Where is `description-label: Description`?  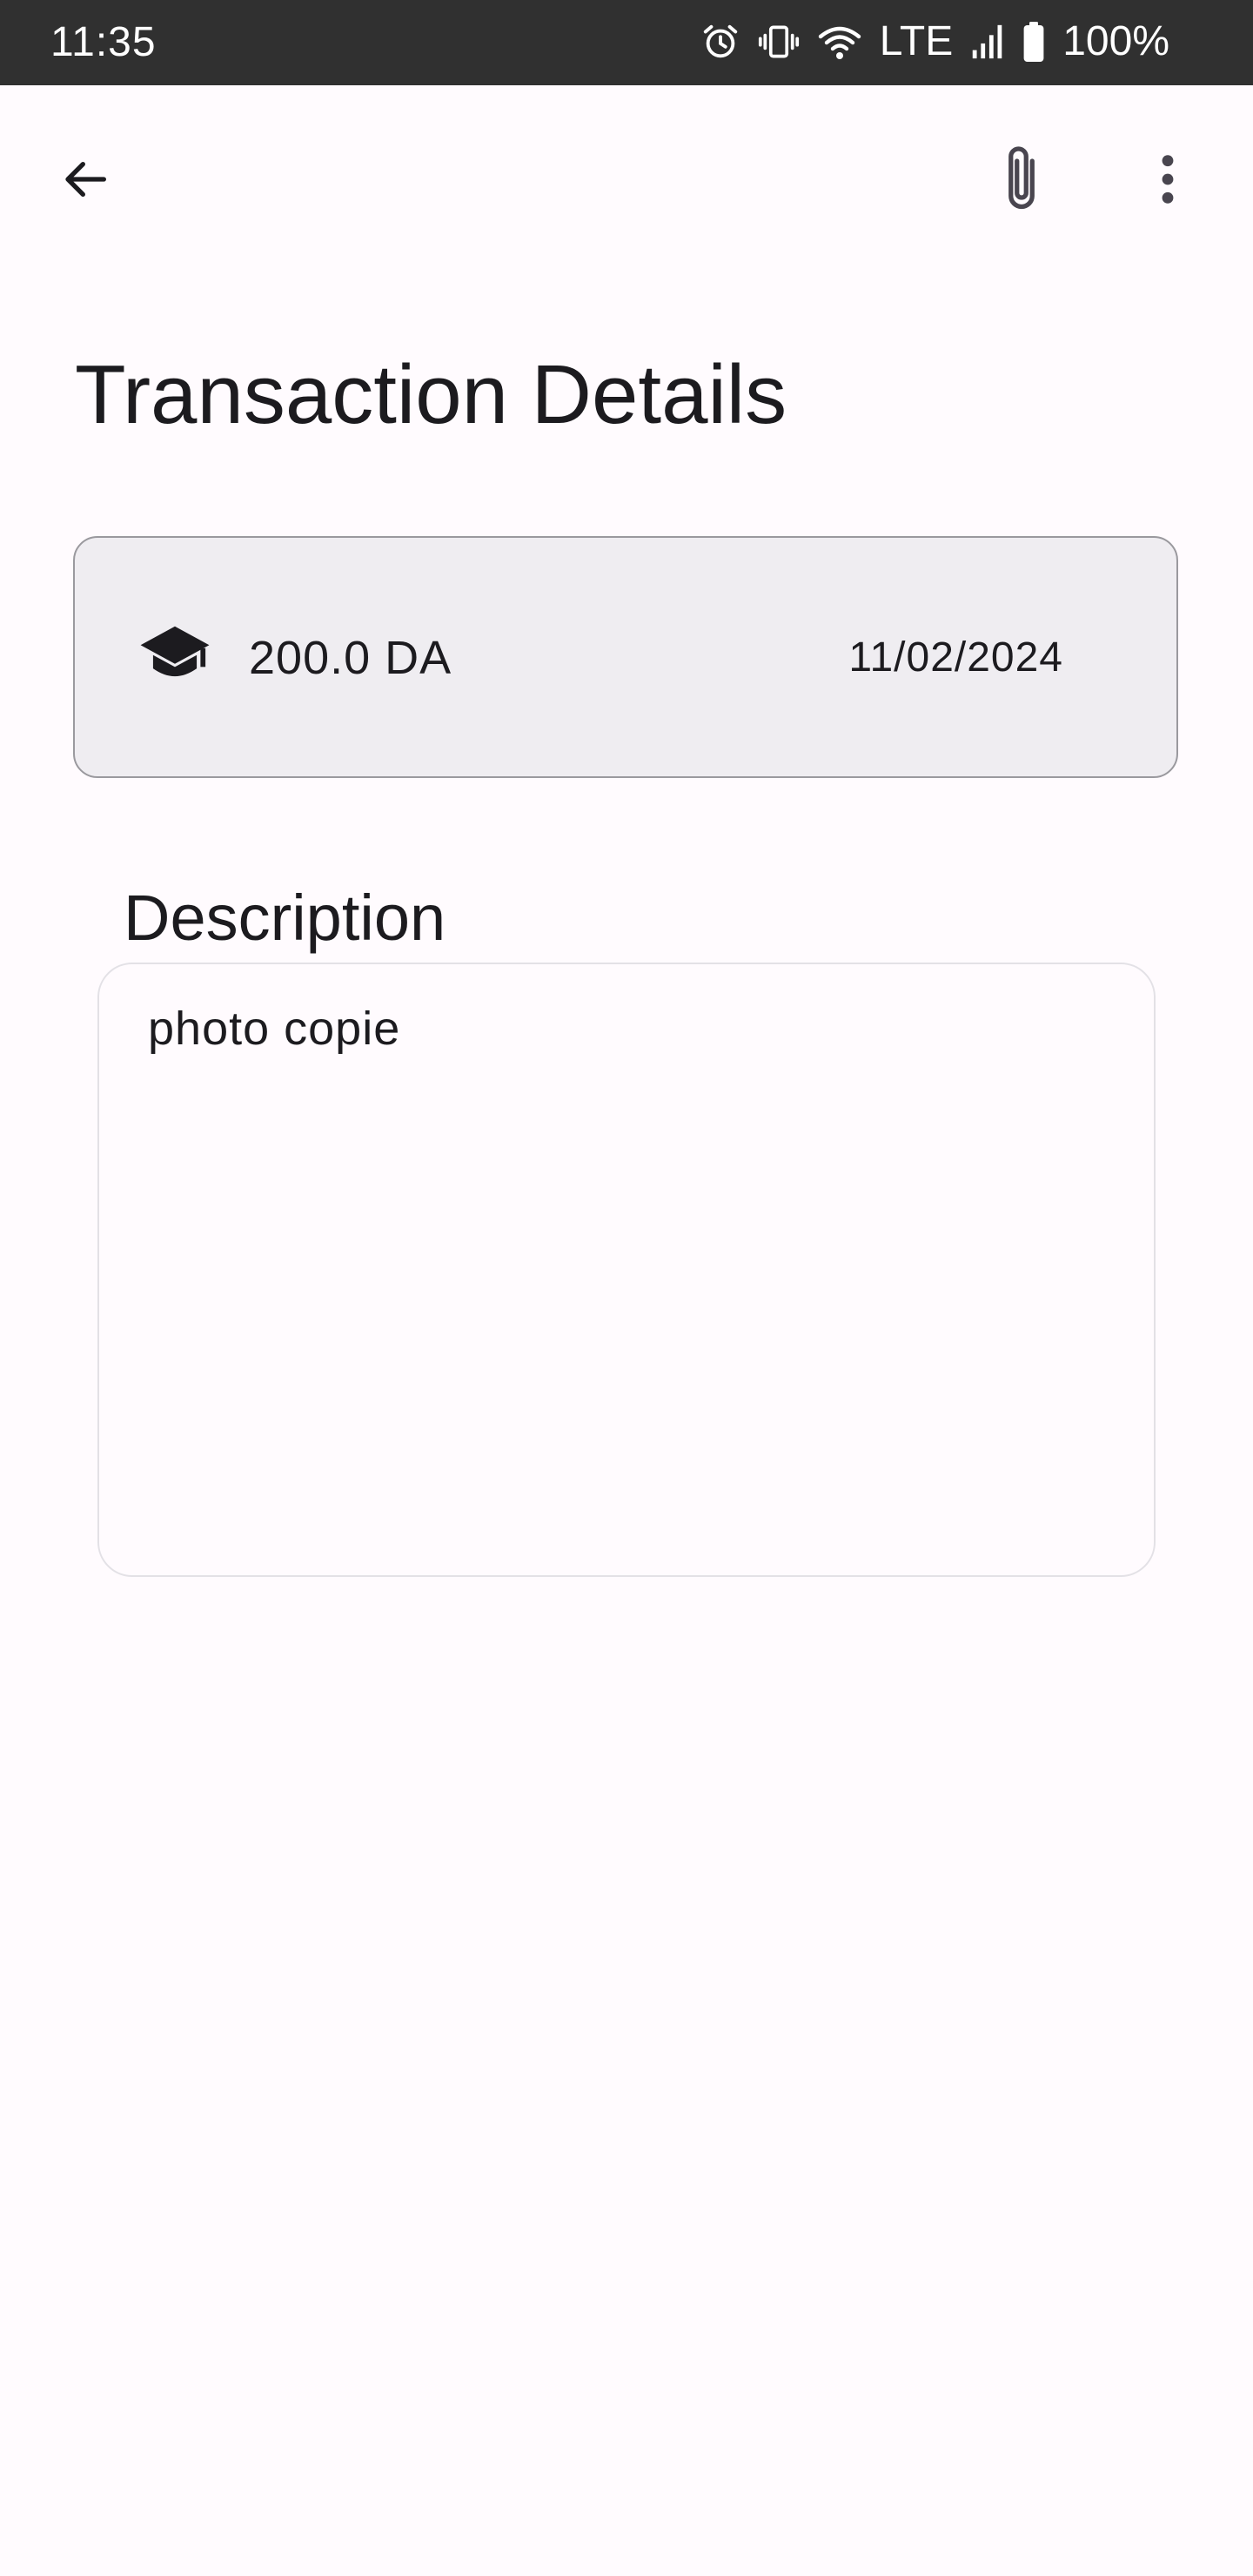
description-label: Description is located at coordinates (285, 918).